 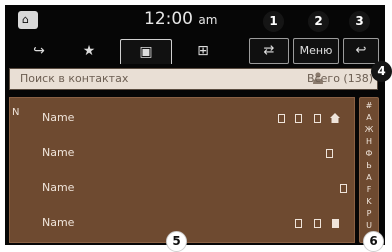 What do you see at coordinates (193, 79) in the screenshot?
I see `search-contacts-field: Поиск в контактах Всего (138)` at bounding box center [193, 79].